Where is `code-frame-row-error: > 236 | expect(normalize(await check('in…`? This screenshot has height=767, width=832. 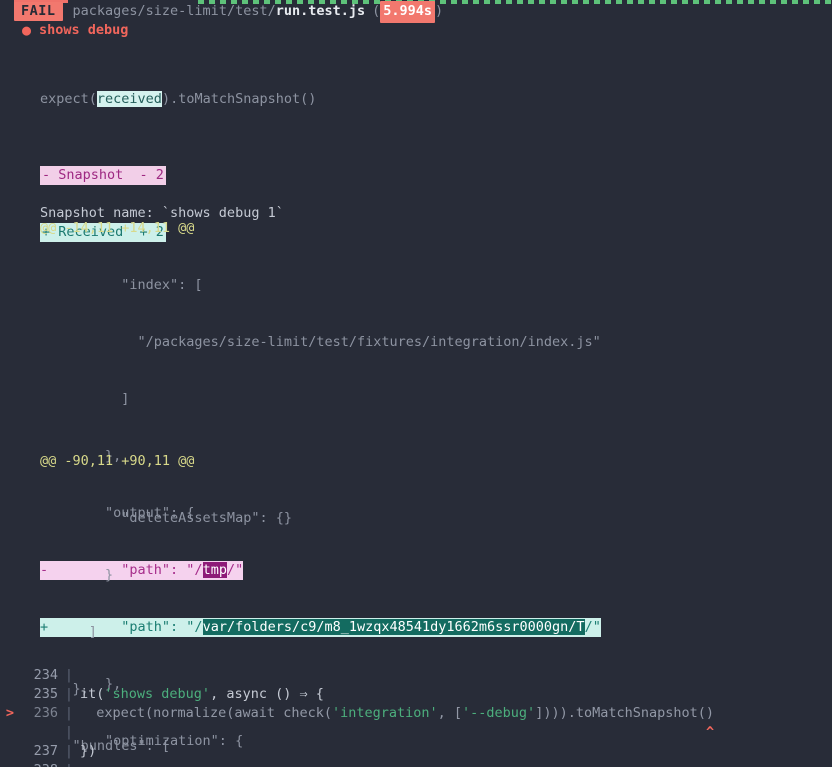 code-frame-row-error: > 236 | expect(normalize(await check('in… is located at coordinates (416, 713).